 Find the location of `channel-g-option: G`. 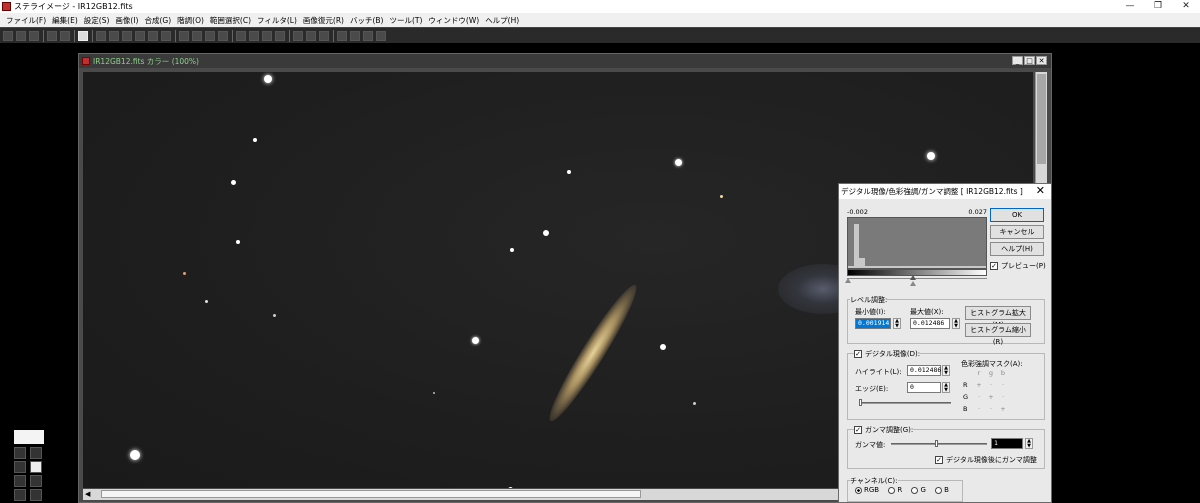

channel-g-option: G is located at coordinates (918, 490).